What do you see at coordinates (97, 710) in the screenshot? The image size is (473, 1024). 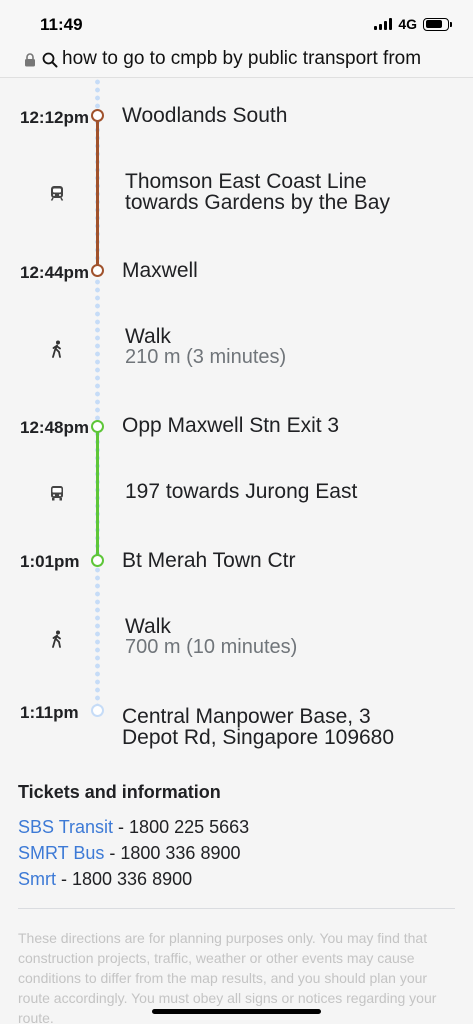 I see `destination-node` at bounding box center [97, 710].